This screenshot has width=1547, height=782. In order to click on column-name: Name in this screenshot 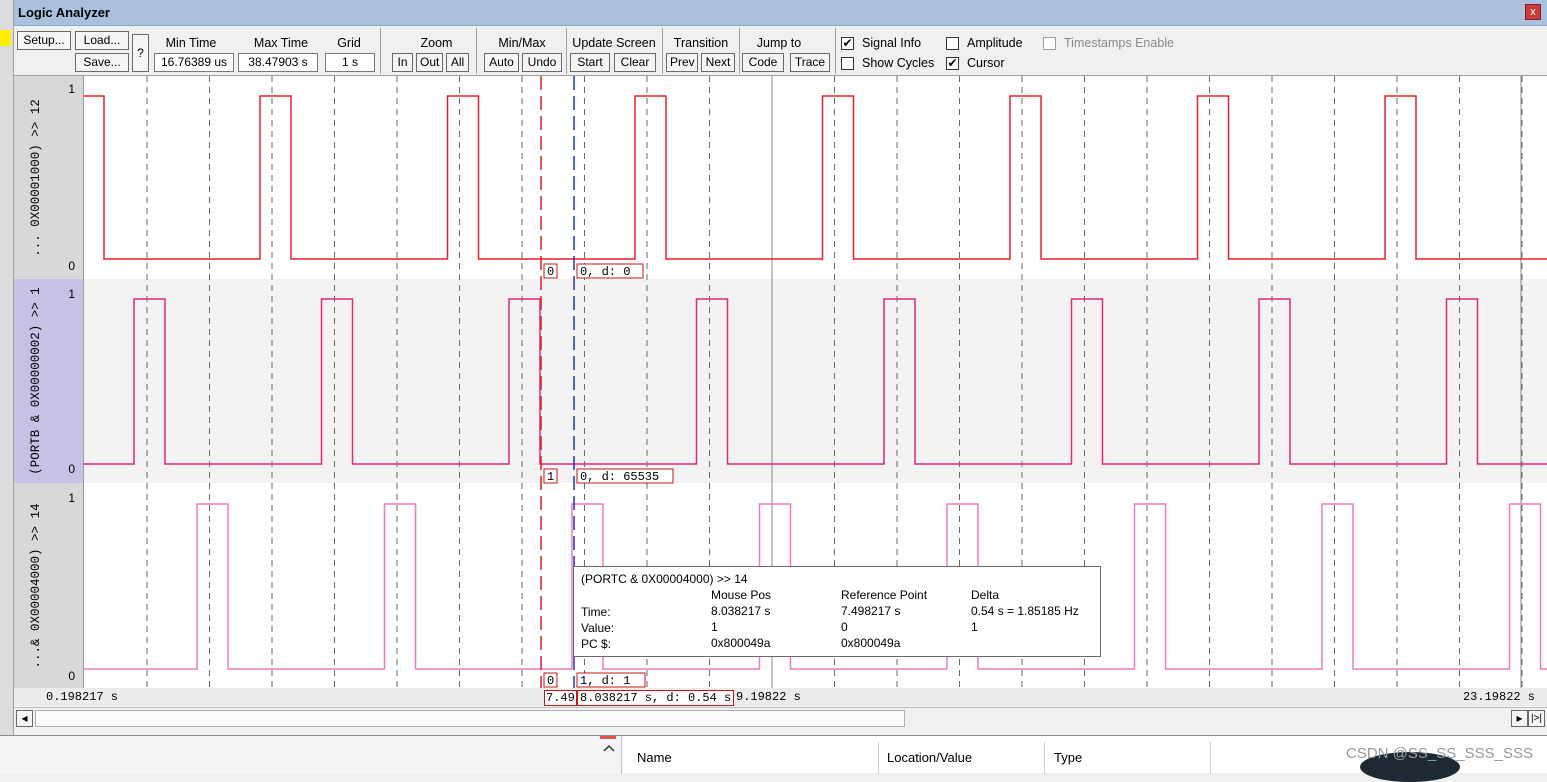, I will do `click(654, 757)`.